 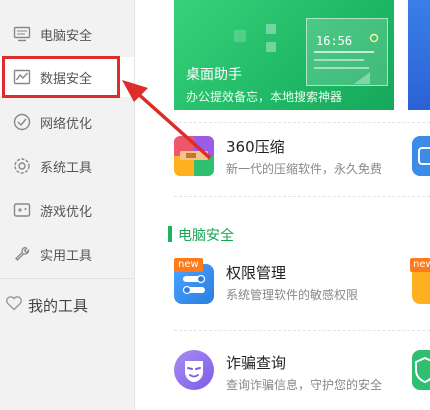 What do you see at coordinates (255, 147) in the screenshot?
I see `app-name: 360压缩` at bounding box center [255, 147].